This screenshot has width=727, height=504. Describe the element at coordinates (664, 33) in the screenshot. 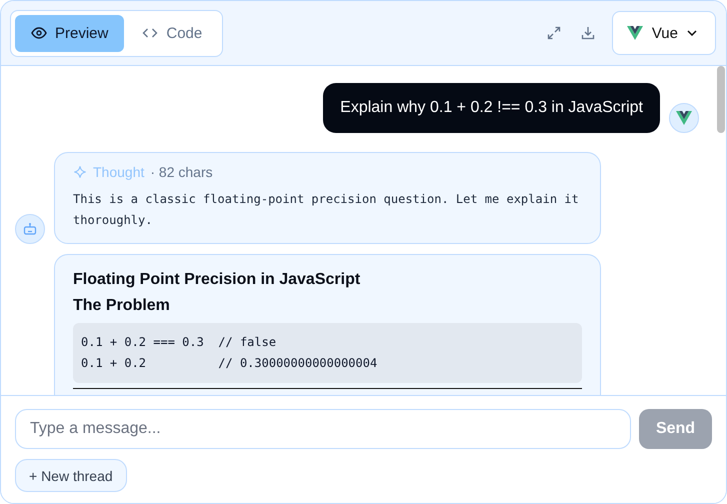

I see `framework-select: Vue` at that location.